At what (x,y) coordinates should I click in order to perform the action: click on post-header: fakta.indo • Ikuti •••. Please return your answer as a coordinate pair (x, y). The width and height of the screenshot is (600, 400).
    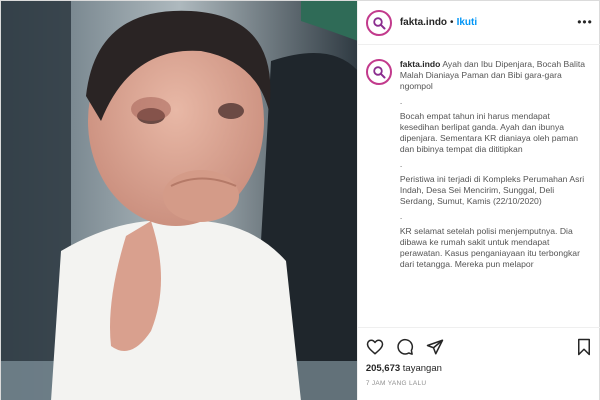
    Looking at the image, I should click on (478, 23).